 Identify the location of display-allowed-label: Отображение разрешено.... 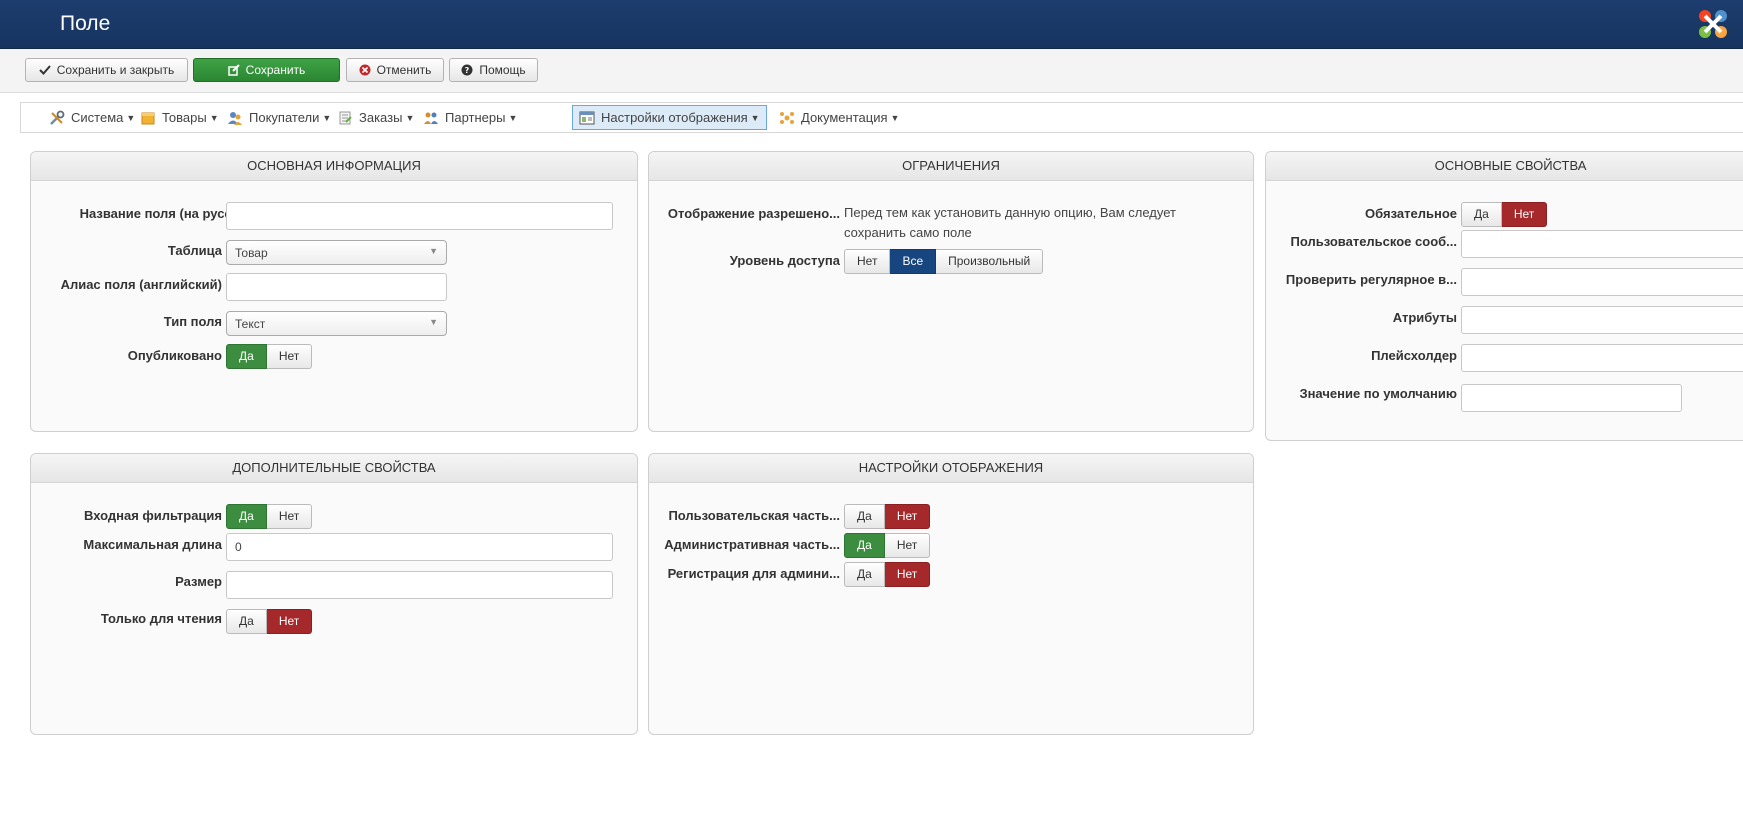
(753, 213).